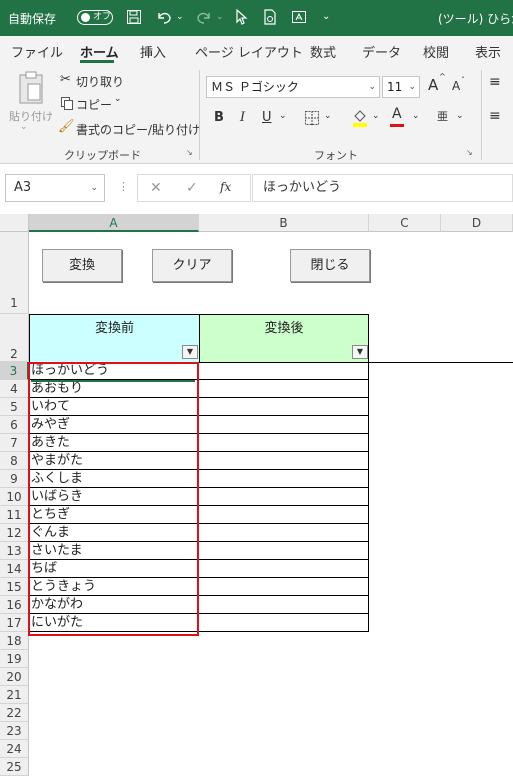  I want to click on cell-b5, so click(284, 407).